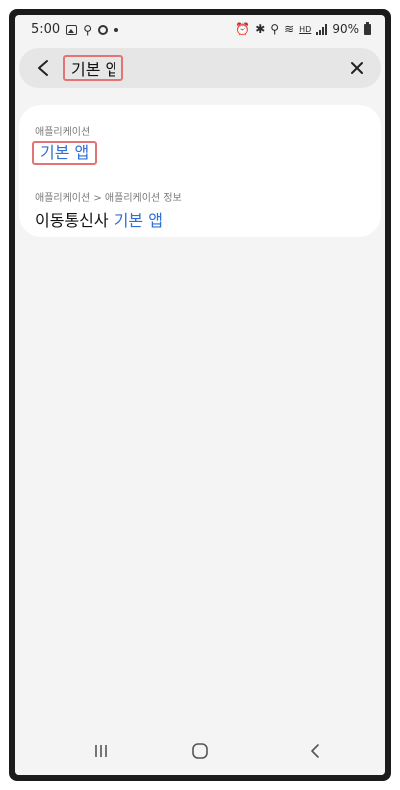  I want to click on home-button, so click(200, 751).